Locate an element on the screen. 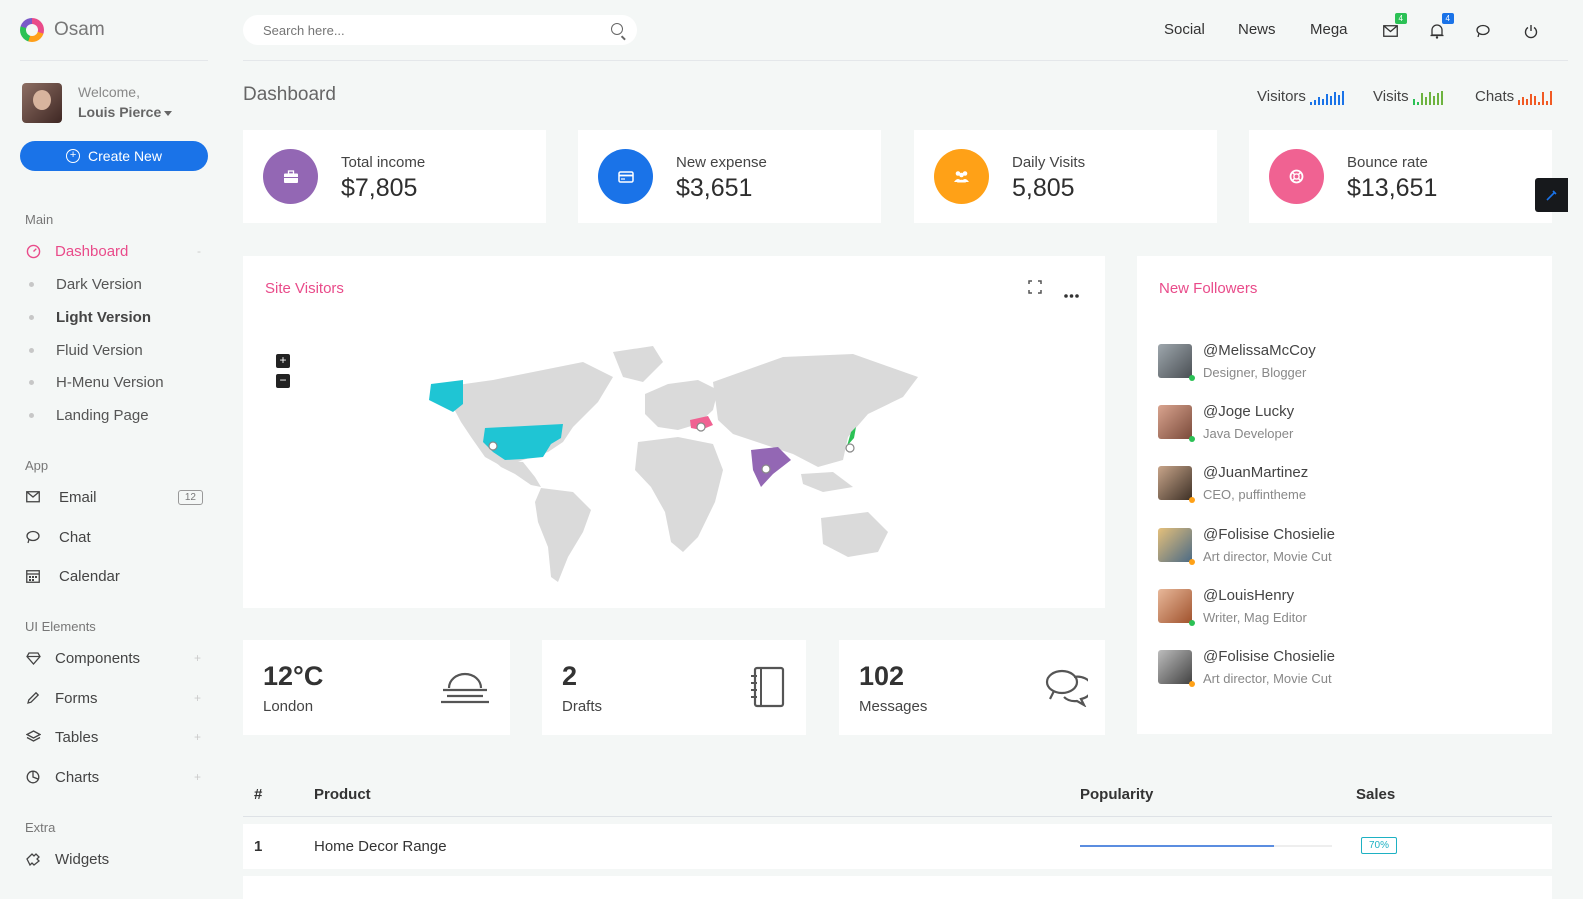 This screenshot has height=899, width=1583. temperature-value: 12°C is located at coordinates (293, 676).